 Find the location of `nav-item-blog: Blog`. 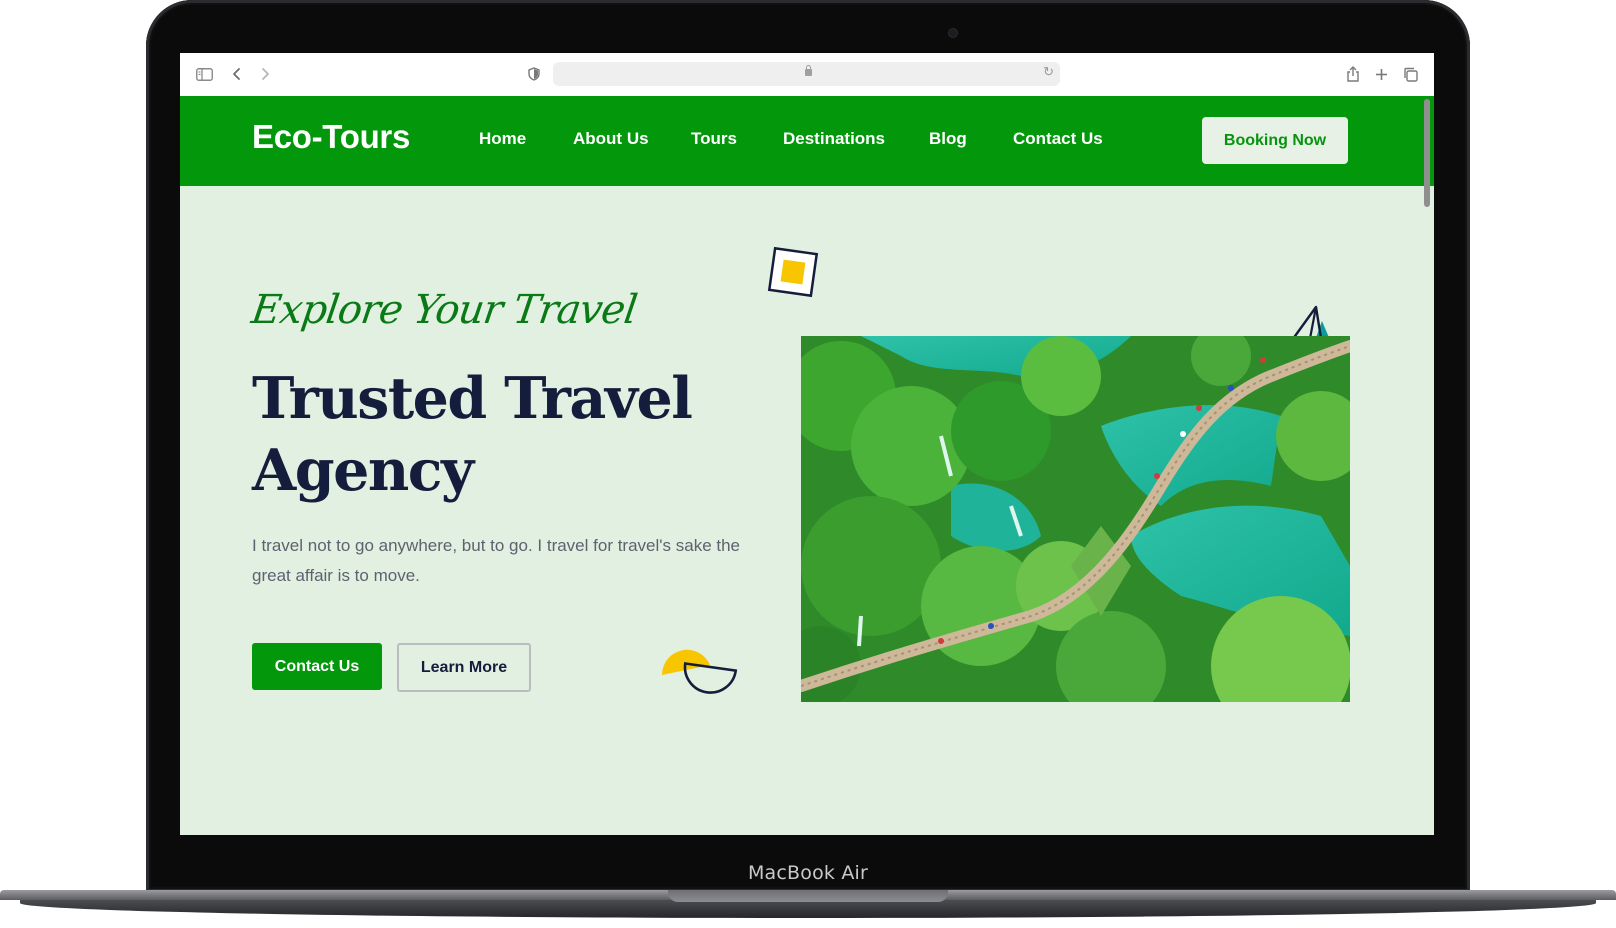

nav-item-blog: Blog is located at coordinates (948, 139).